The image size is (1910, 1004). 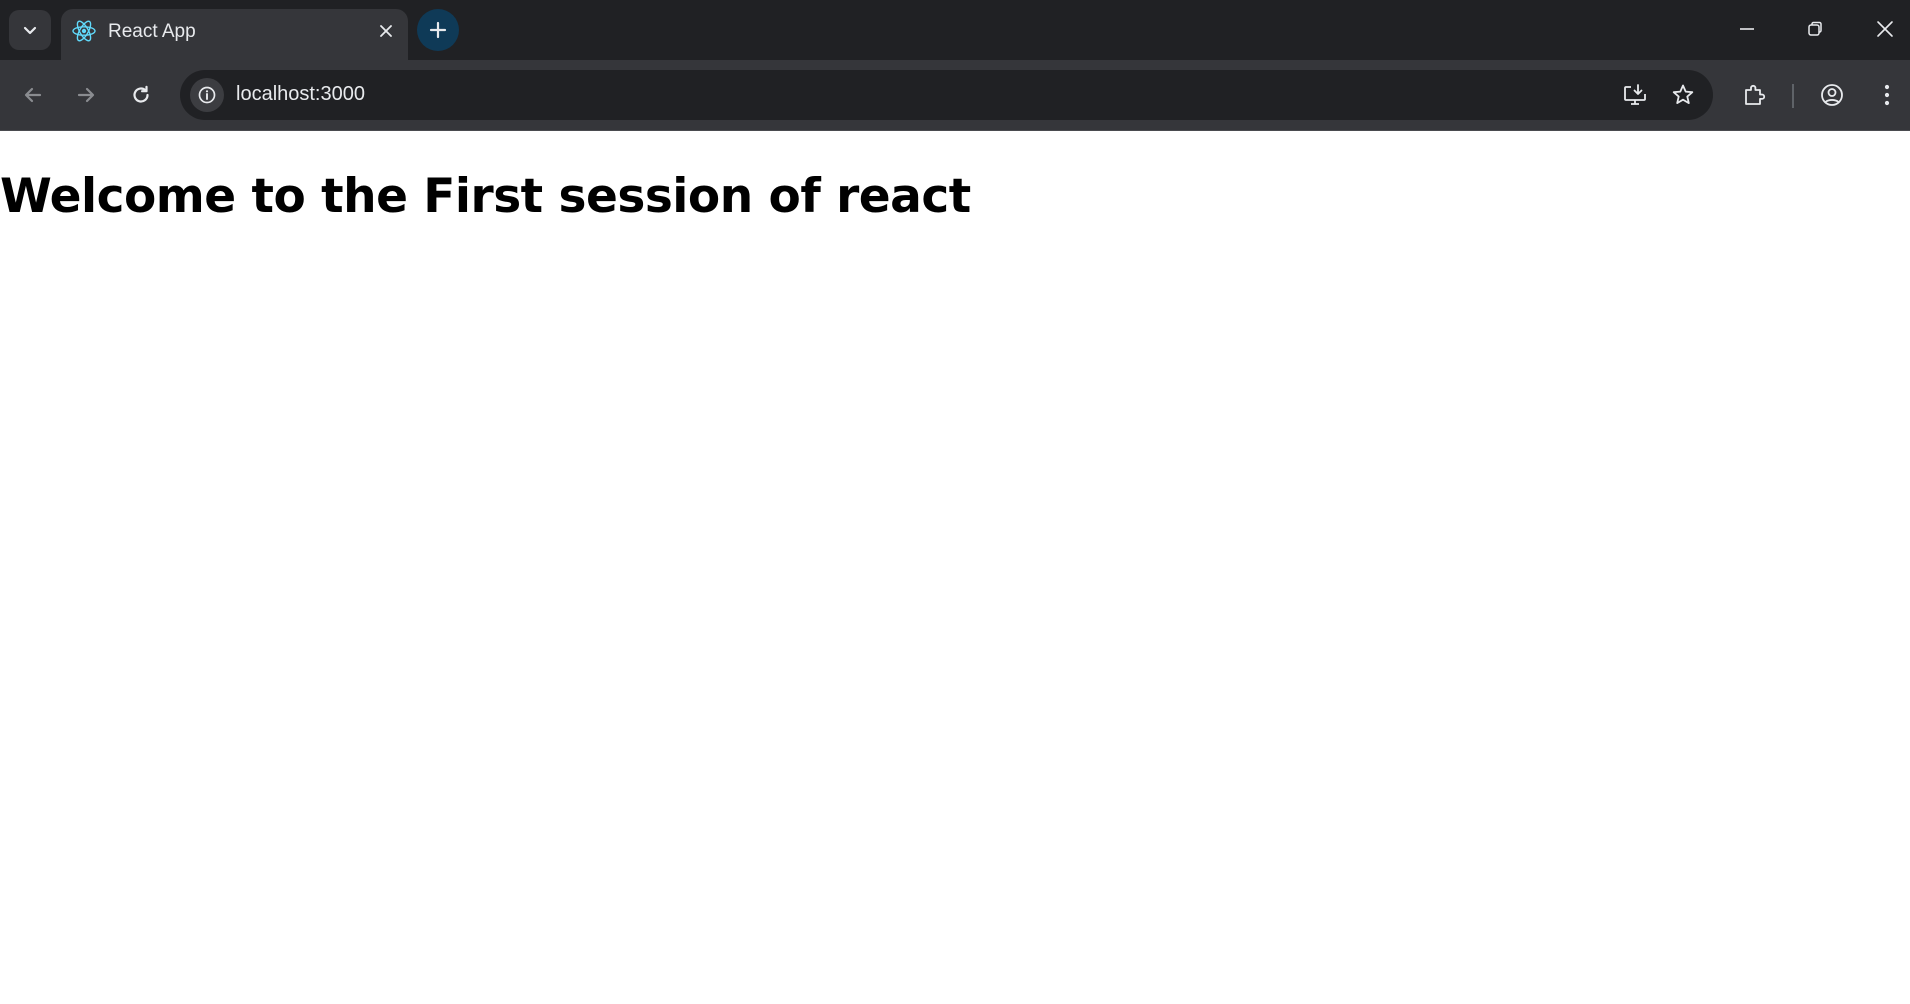 I want to click on tab-search-button, so click(x=30, y=30).